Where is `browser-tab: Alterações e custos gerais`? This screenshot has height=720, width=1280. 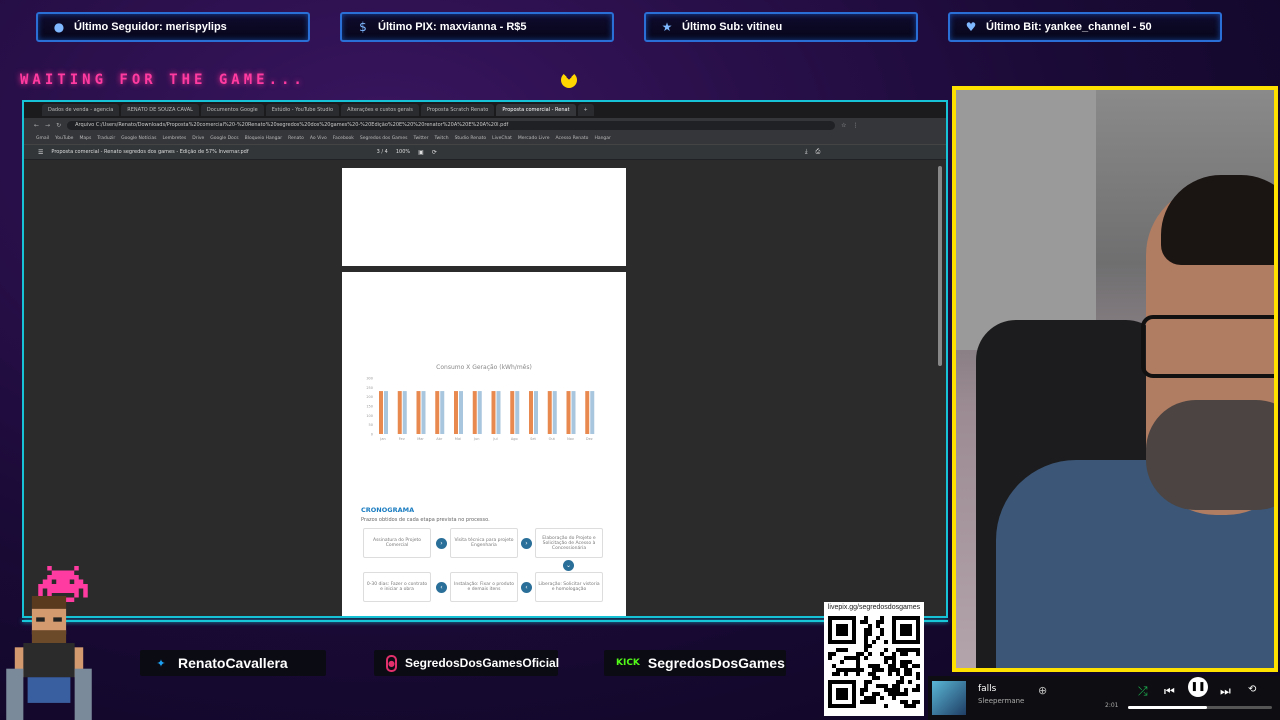 browser-tab: Alterações e custos gerais is located at coordinates (380, 110).